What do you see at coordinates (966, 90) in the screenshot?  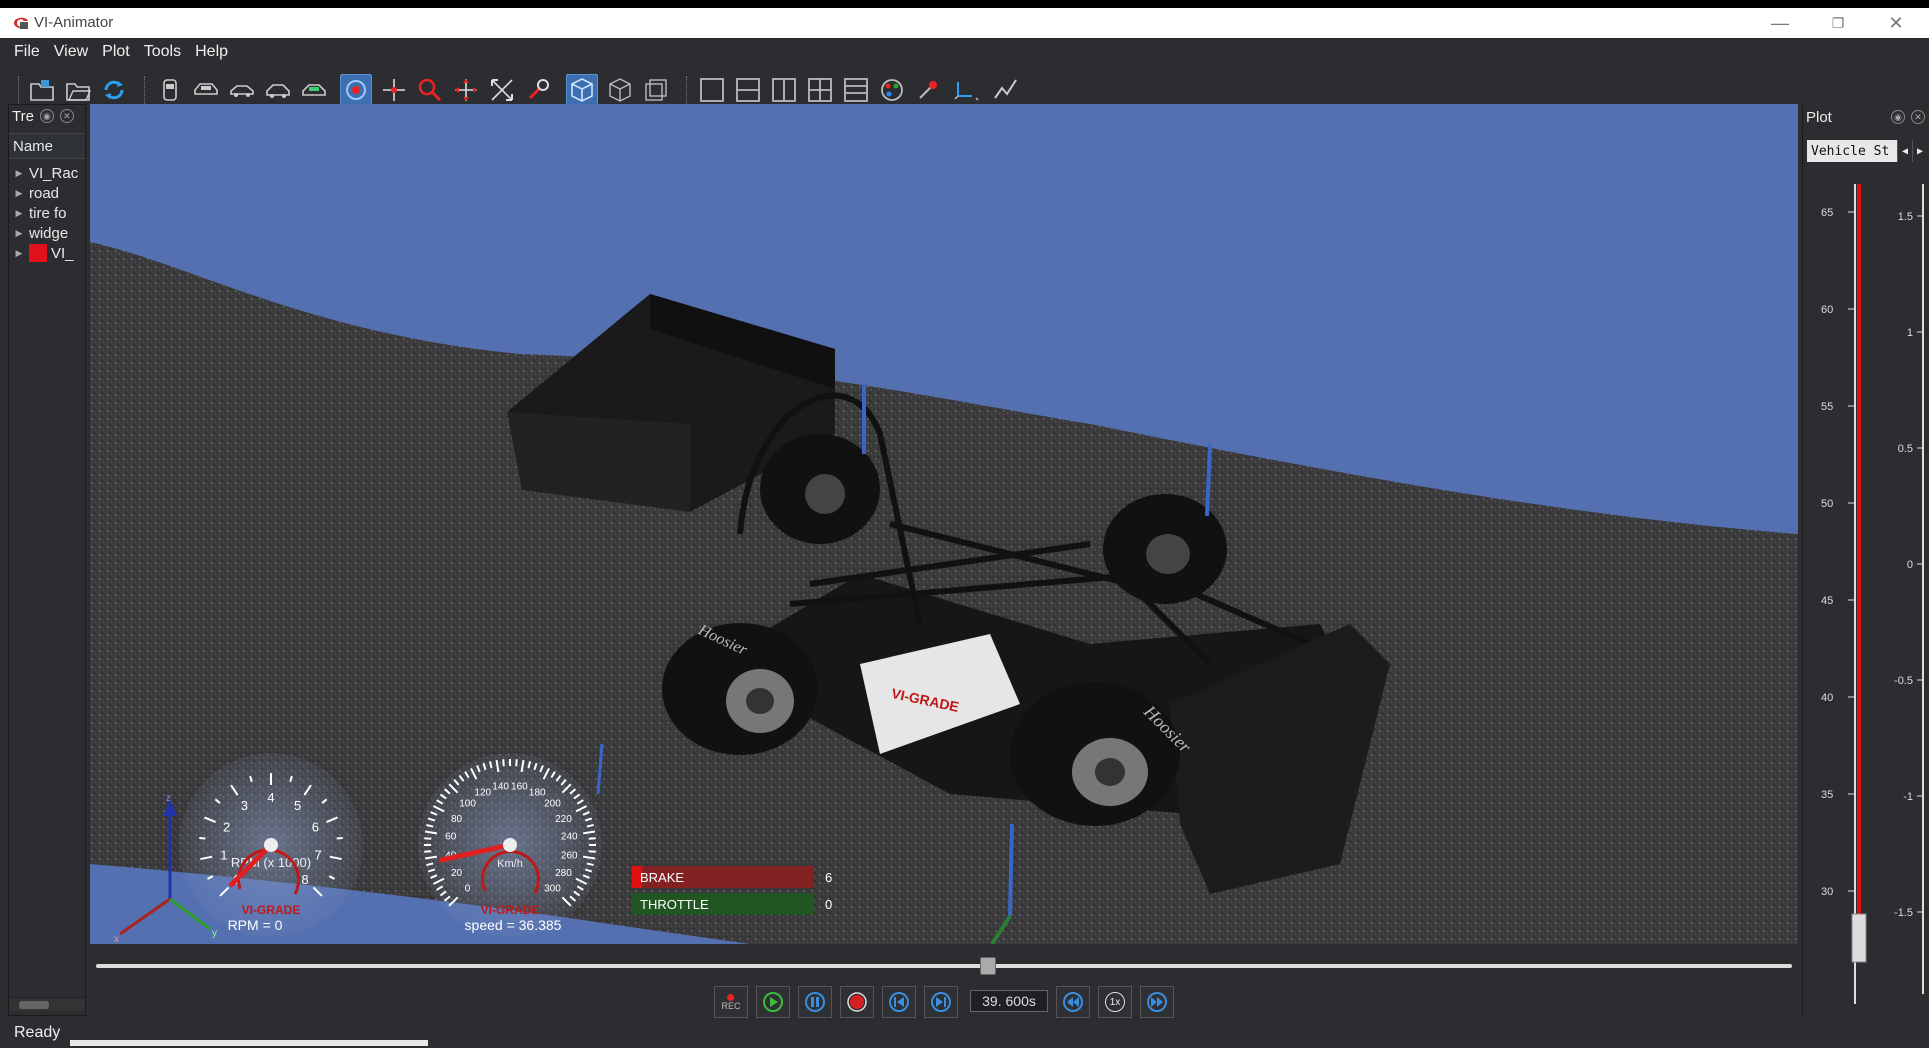 I see `axis-button` at bounding box center [966, 90].